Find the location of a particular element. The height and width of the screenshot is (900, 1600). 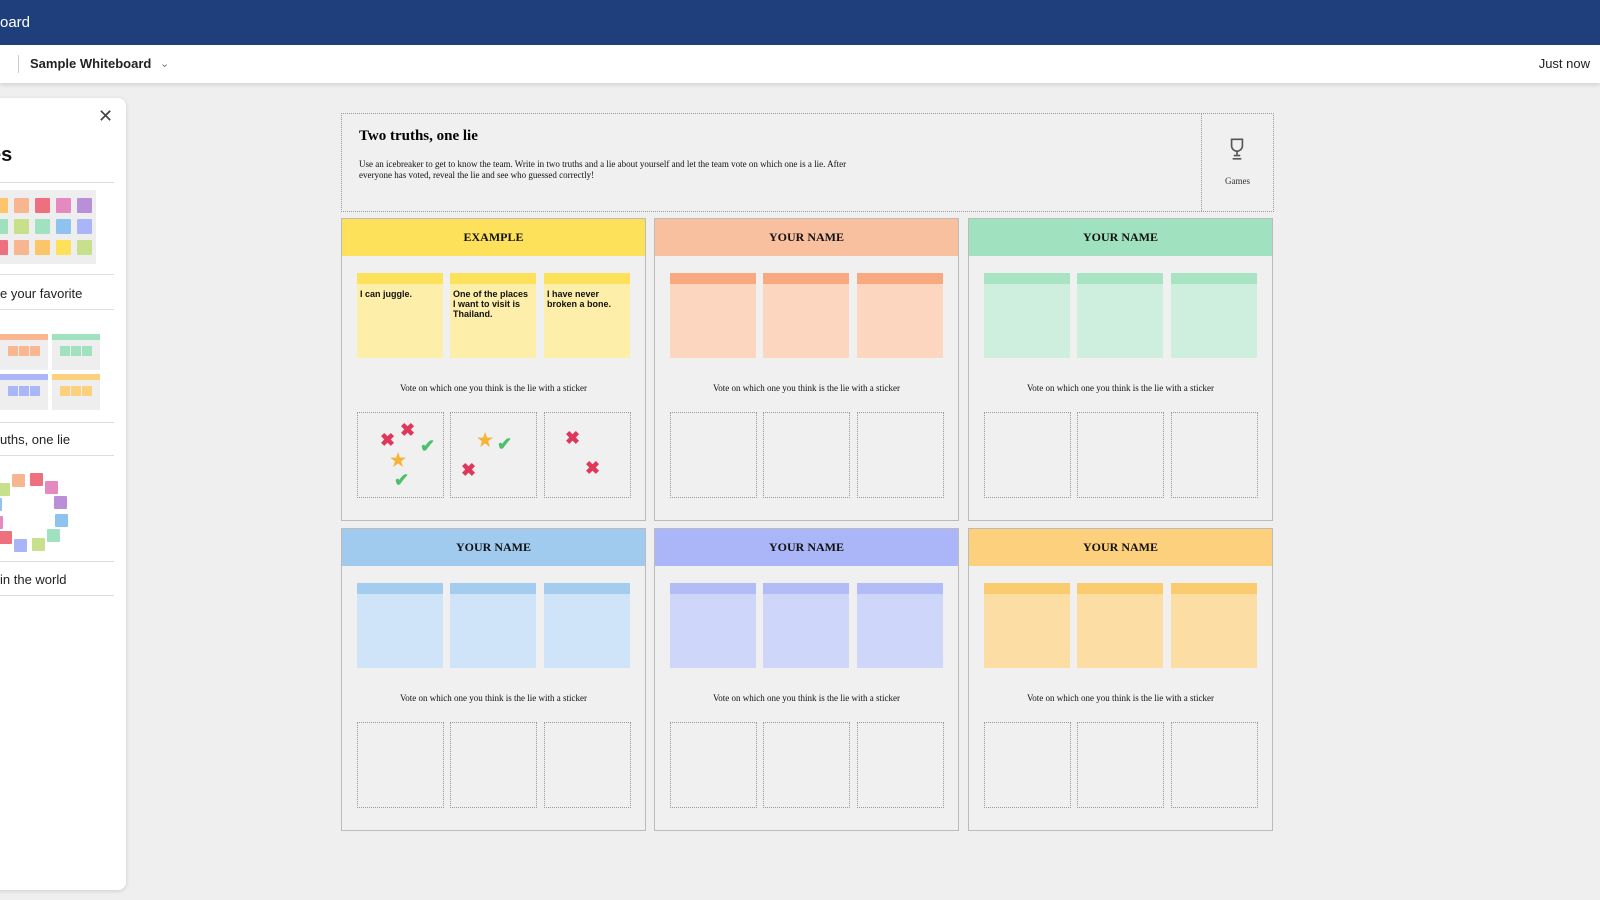

sticky-text: I have never broken a bone. is located at coordinates (579, 299).